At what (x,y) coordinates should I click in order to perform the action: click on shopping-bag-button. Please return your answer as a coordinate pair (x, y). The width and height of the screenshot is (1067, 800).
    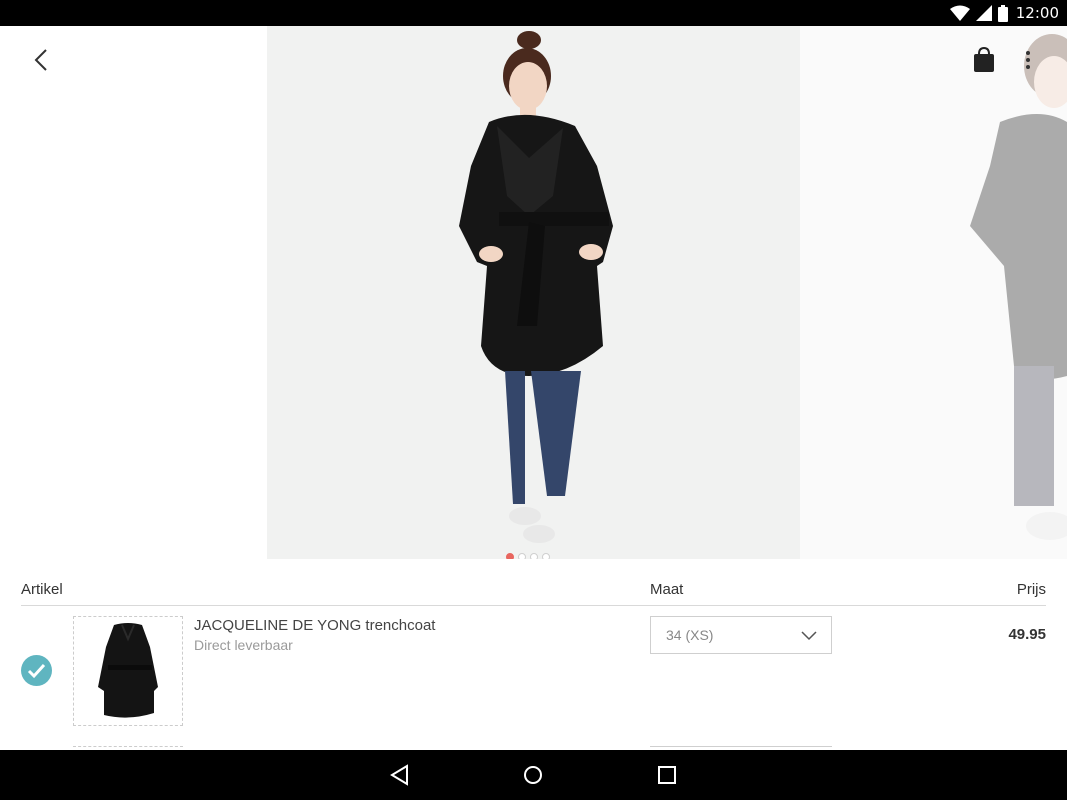
    Looking at the image, I should click on (984, 60).